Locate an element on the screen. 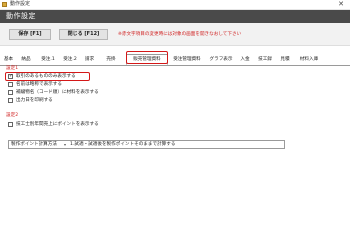 The image size is (350, 244). tab-receivables: 売掛 is located at coordinates (111, 59).